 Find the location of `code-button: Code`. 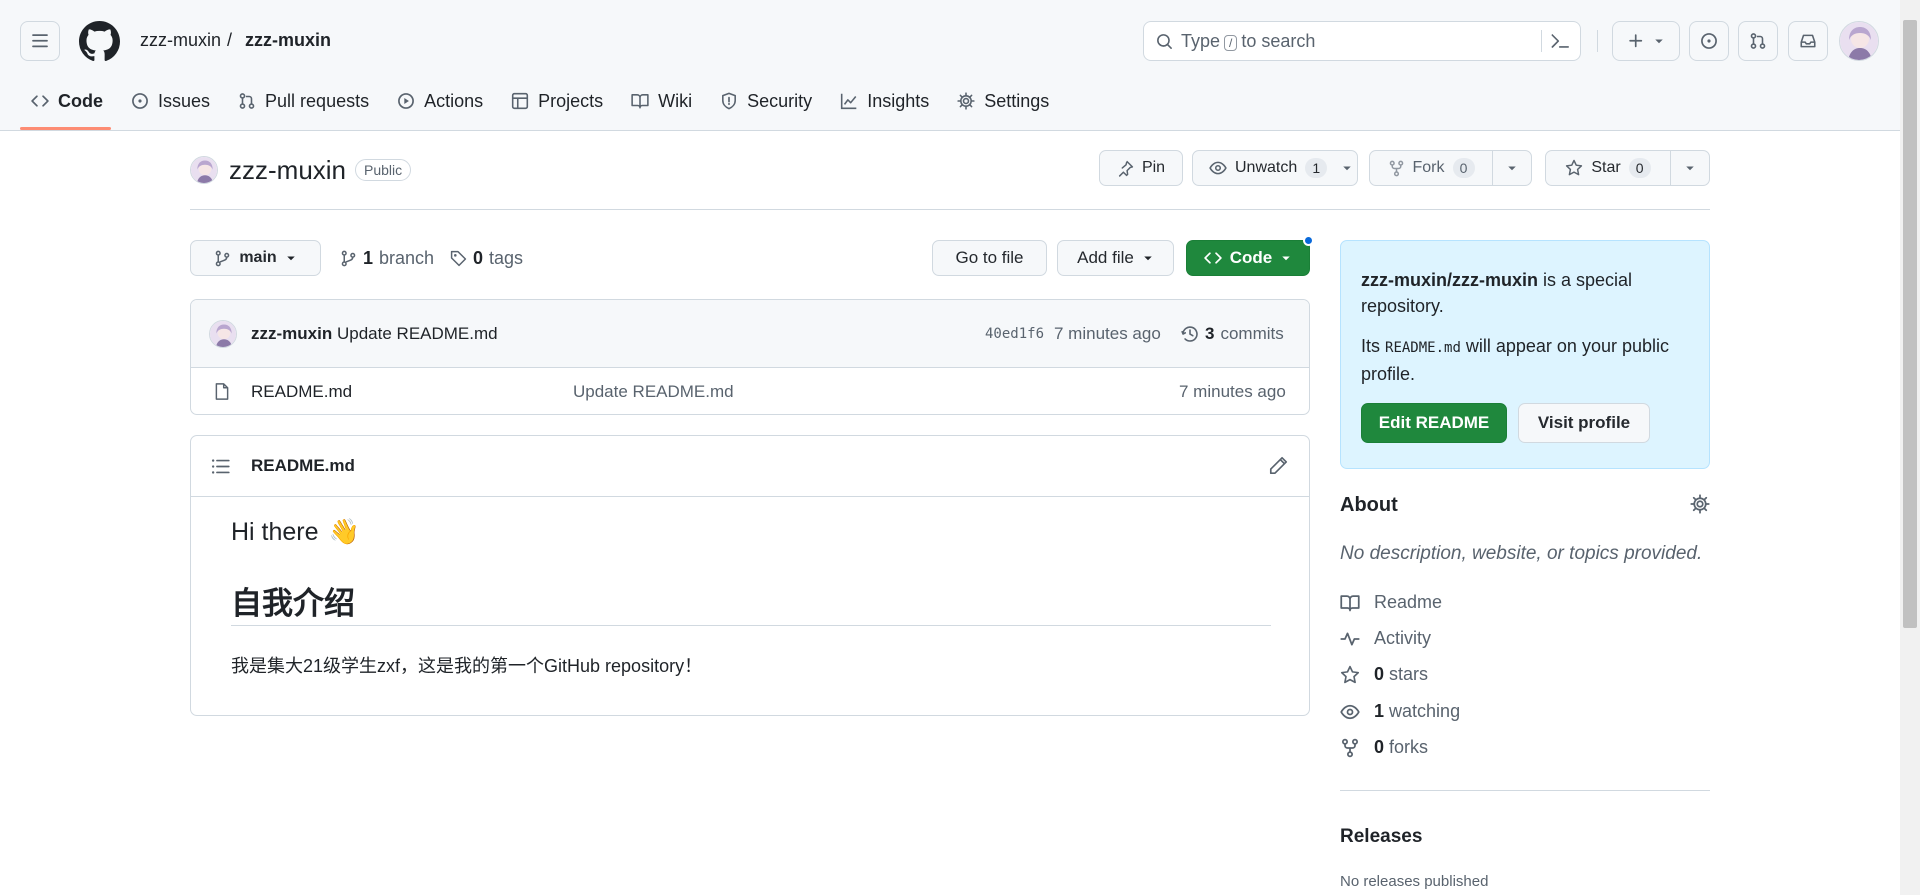

code-button: Code is located at coordinates (1248, 258).